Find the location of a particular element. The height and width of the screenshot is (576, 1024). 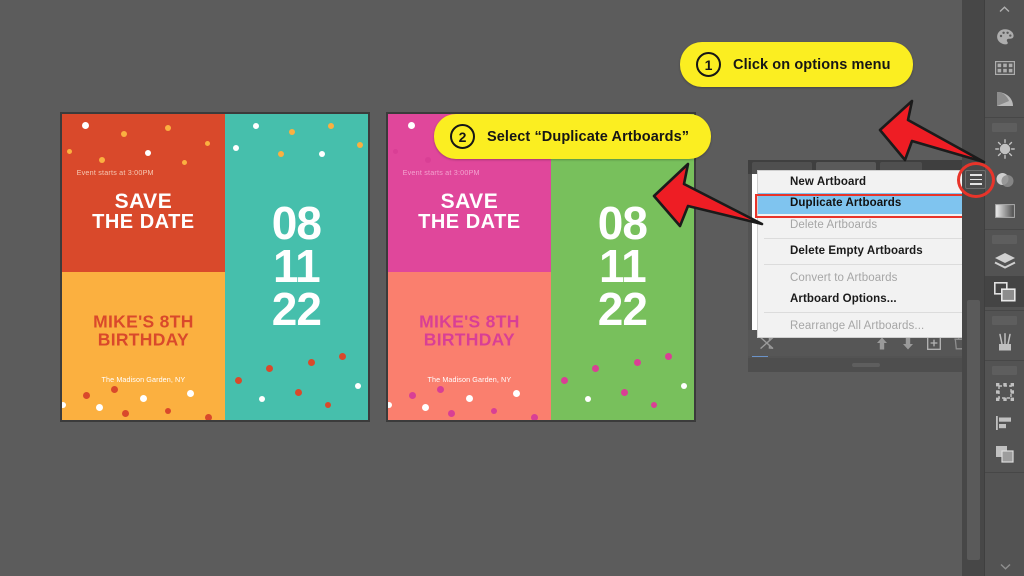

menu-item-delete-artboards: Delete Artboards is located at coordinates (834, 224).